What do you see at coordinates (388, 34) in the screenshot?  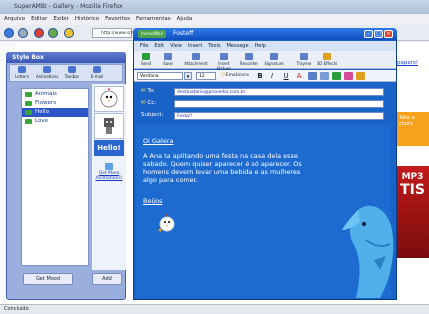 I see `close-button: ×` at bounding box center [388, 34].